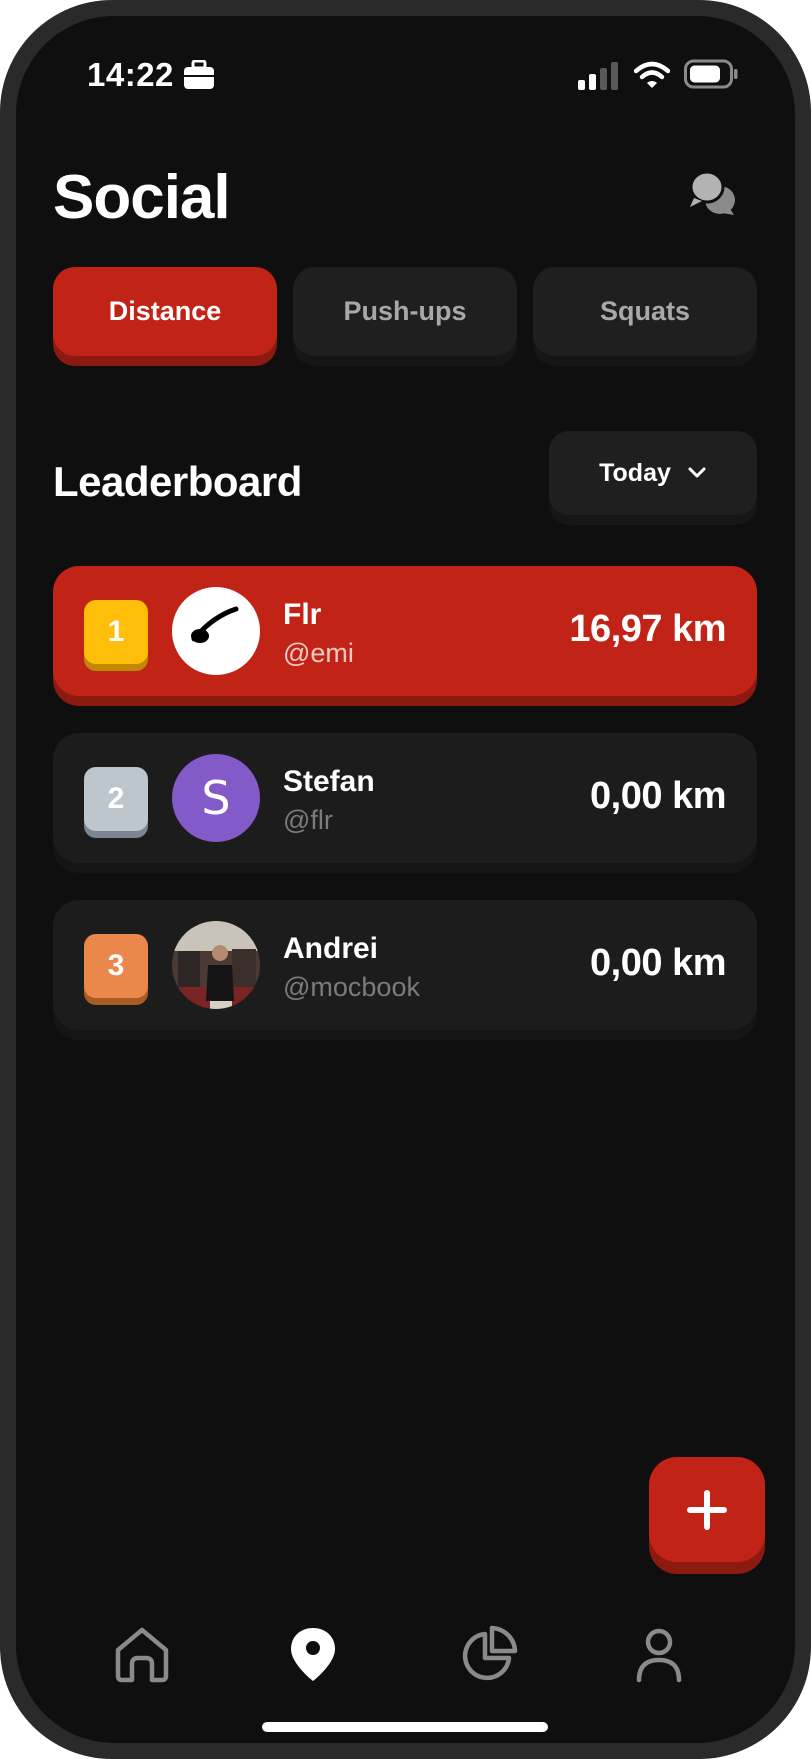 This screenshot has height=1759, width=811. I want to click on status-time: 14:22, so click(130, 74).